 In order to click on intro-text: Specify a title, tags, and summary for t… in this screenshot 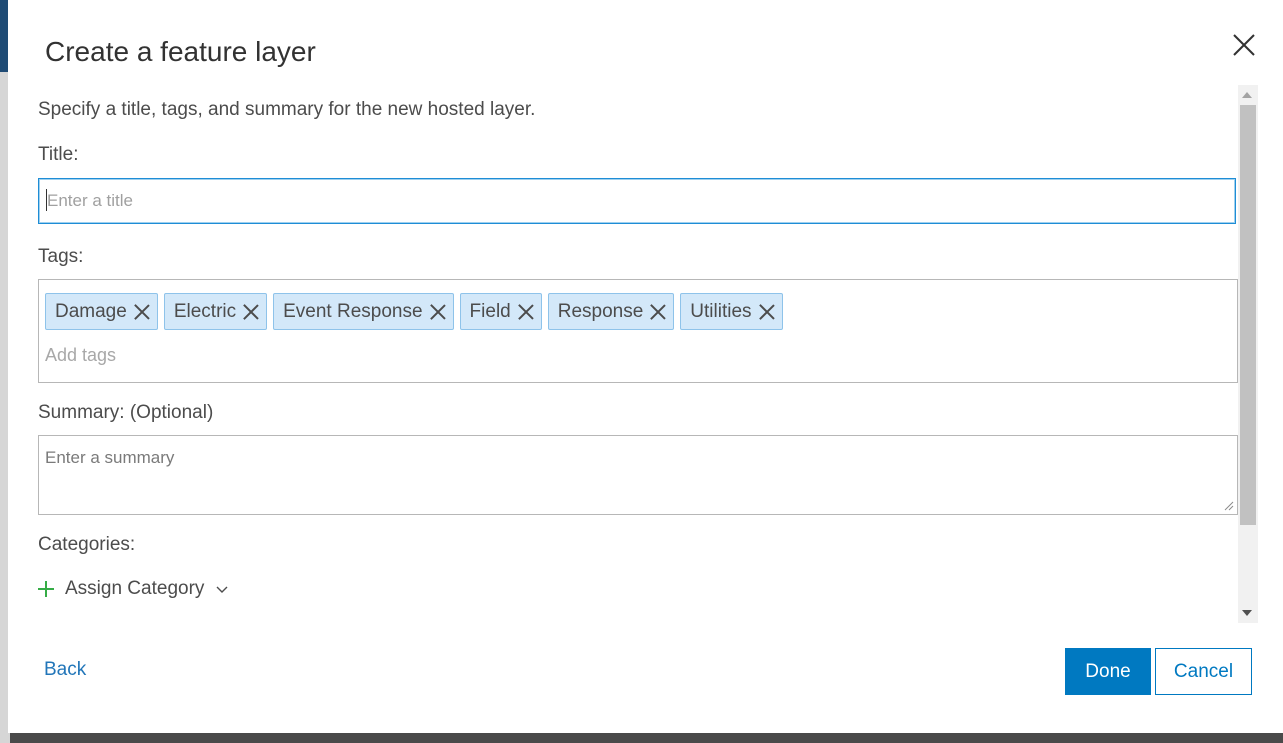, I will do `click(287, 109)`.